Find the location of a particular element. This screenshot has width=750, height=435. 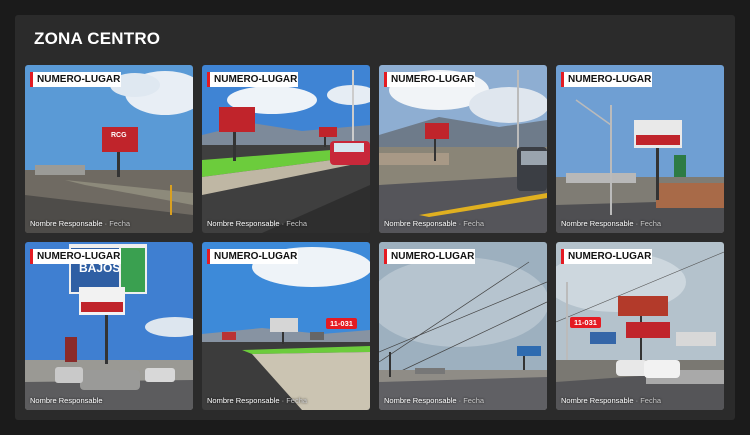

billboard-photo: BAJOS is located at coordinates (109, 326).